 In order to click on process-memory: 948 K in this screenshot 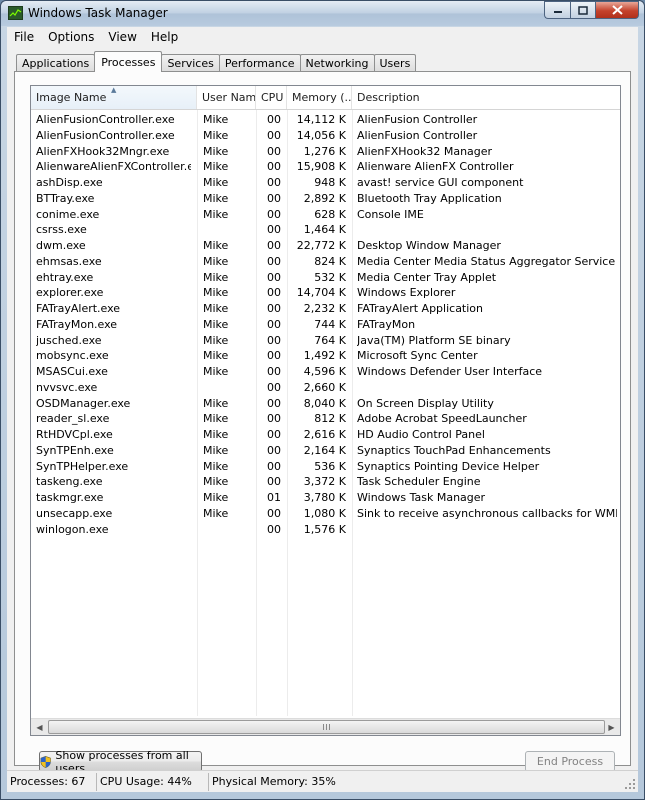, I will do `click(330, 182)`.